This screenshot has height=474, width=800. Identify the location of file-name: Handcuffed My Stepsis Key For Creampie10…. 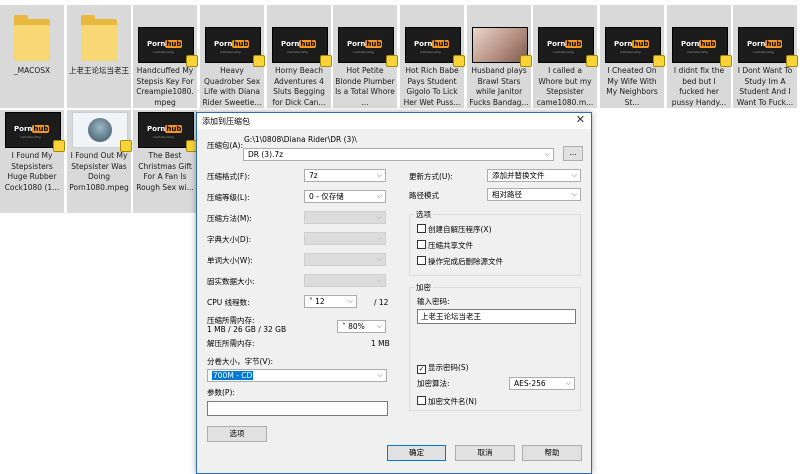
(165, 86).